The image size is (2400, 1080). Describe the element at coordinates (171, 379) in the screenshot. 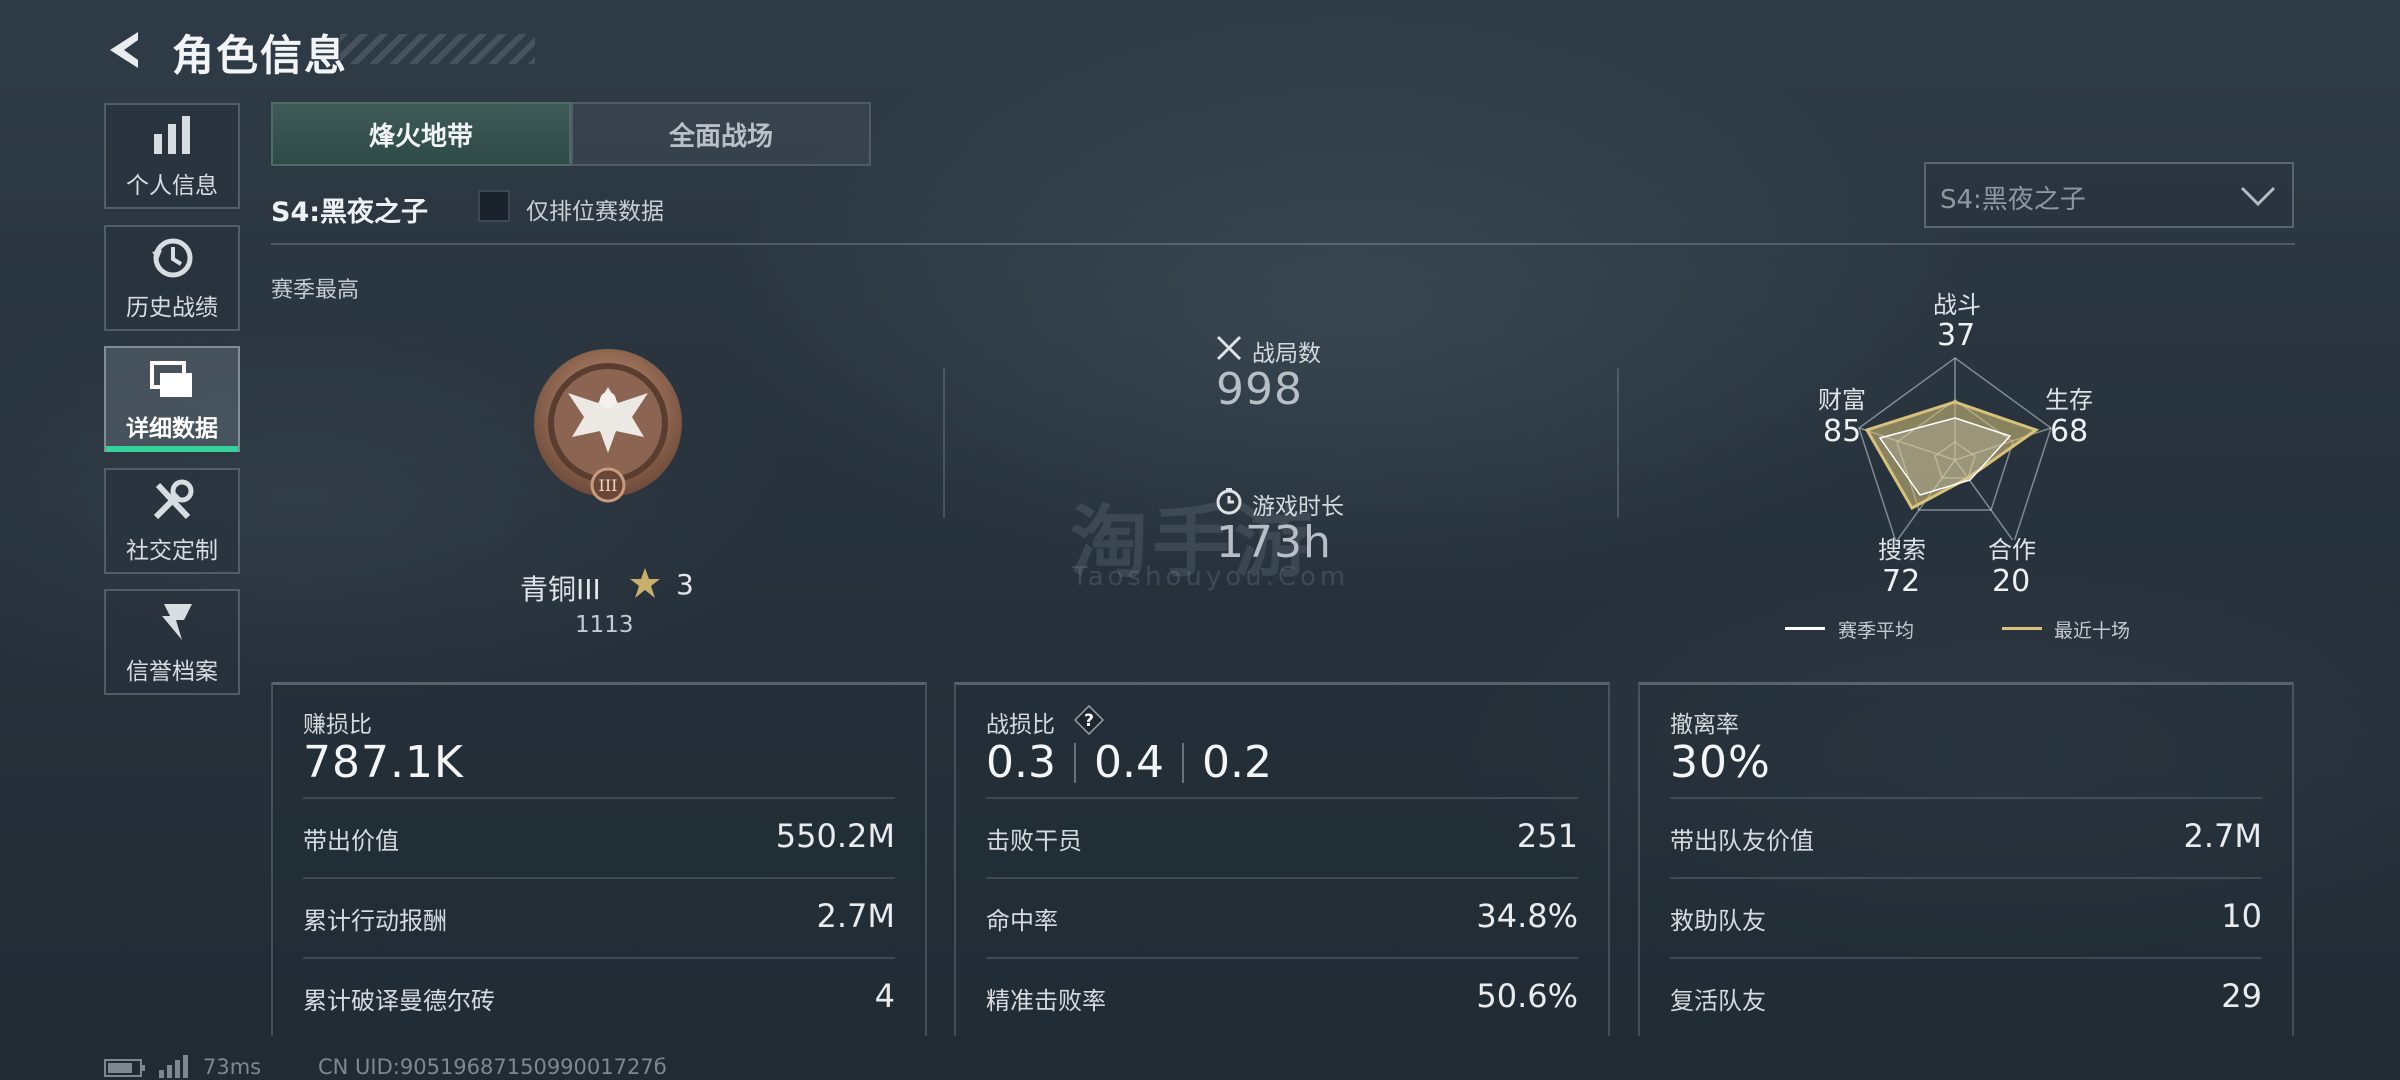

I see `detail-cards-icon` at that location.